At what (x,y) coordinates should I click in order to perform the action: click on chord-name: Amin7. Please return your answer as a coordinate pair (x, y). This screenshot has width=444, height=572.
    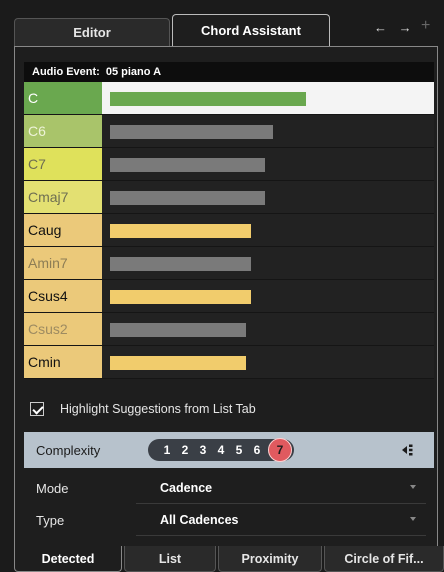
    Looking at the image, I should click on (63, 263).